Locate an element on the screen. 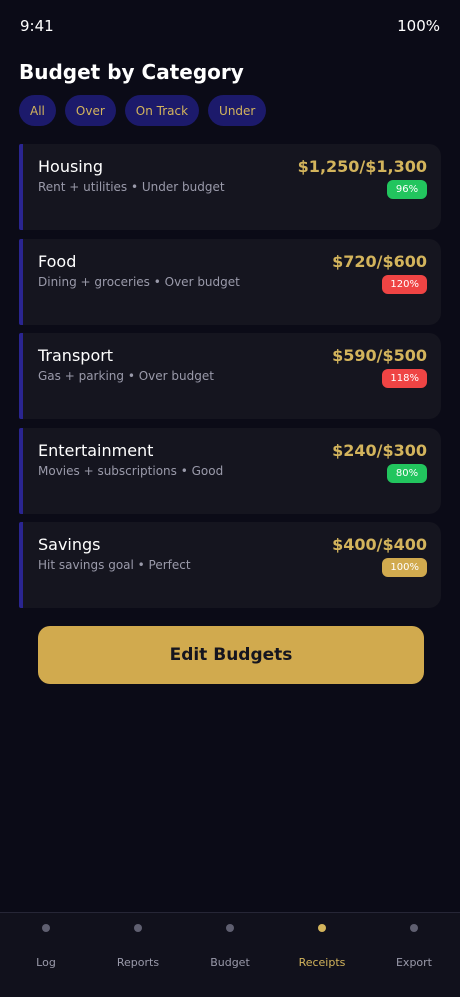 The image size is (460, 997). tab-export: Export is located at coordinates (414, 955).